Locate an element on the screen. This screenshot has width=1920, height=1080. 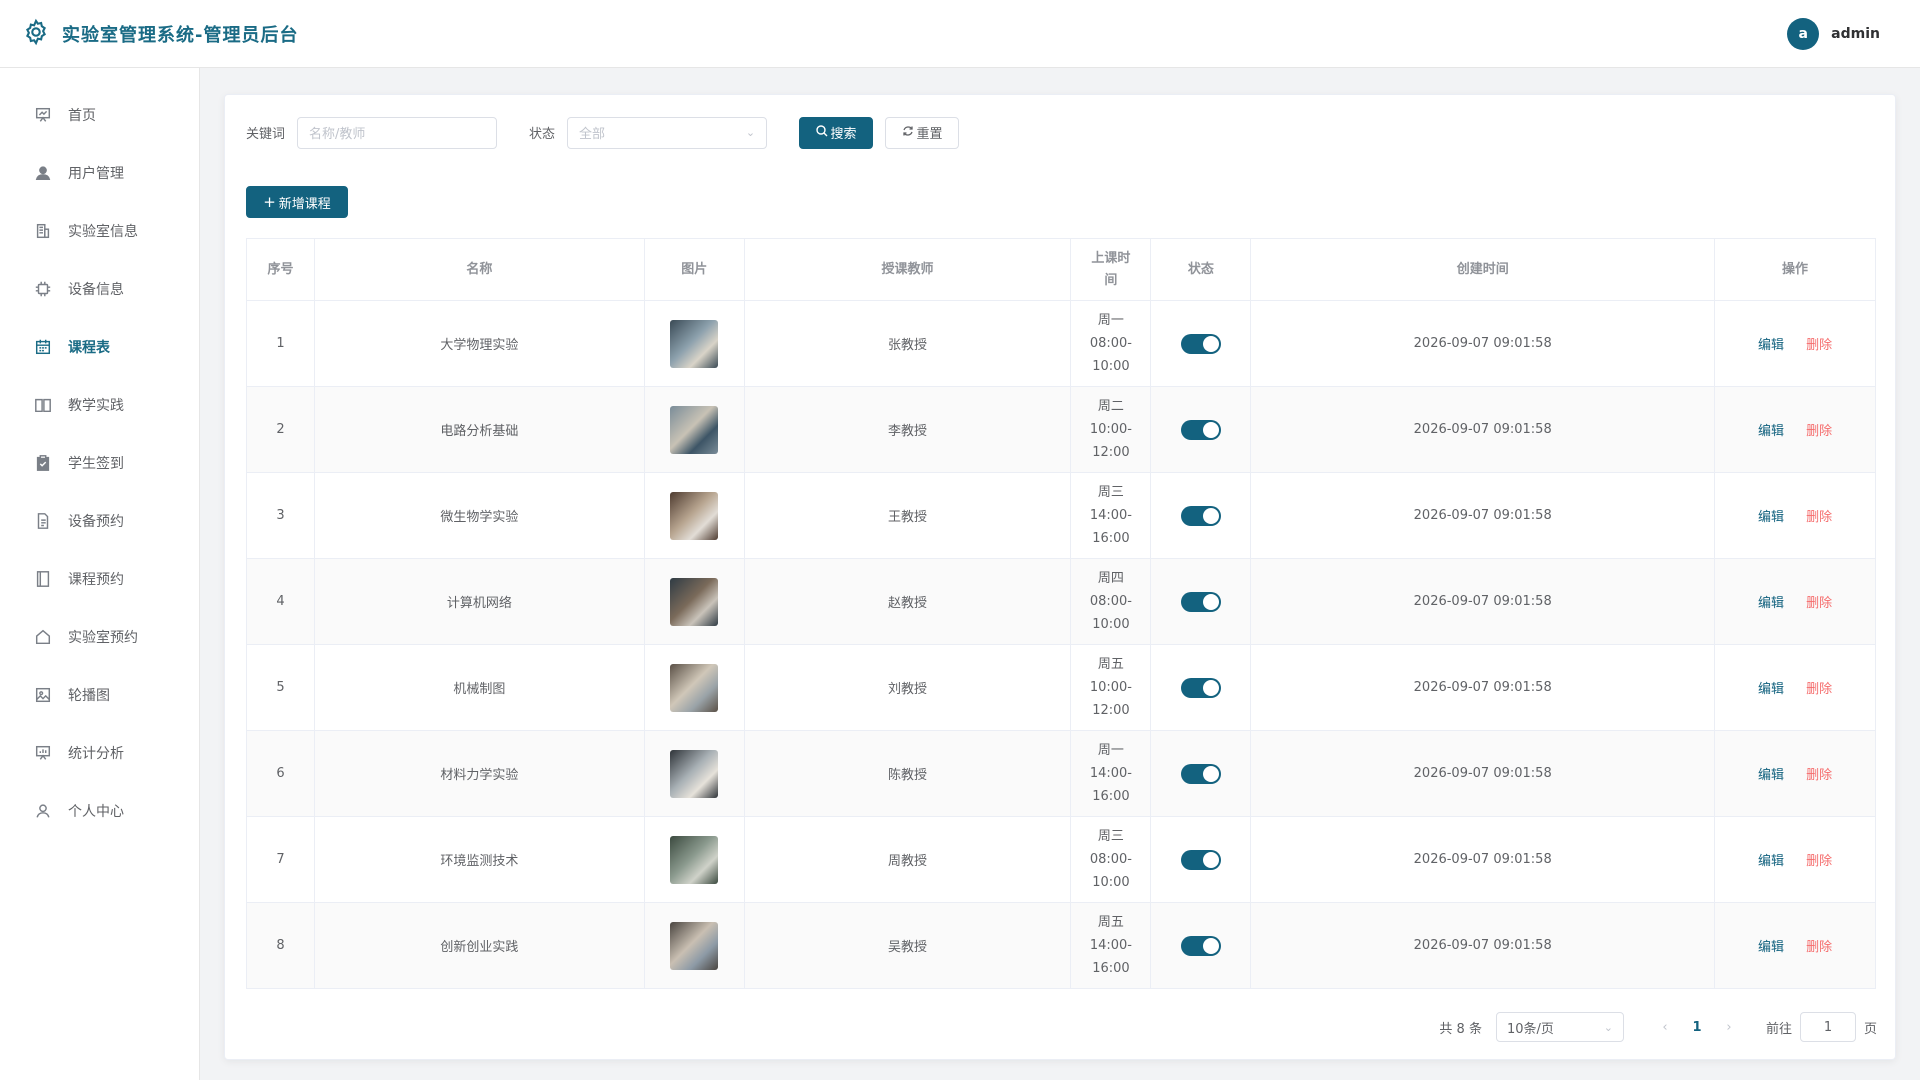
cell-name: 机械制图 is located at coordinates (479, 687).